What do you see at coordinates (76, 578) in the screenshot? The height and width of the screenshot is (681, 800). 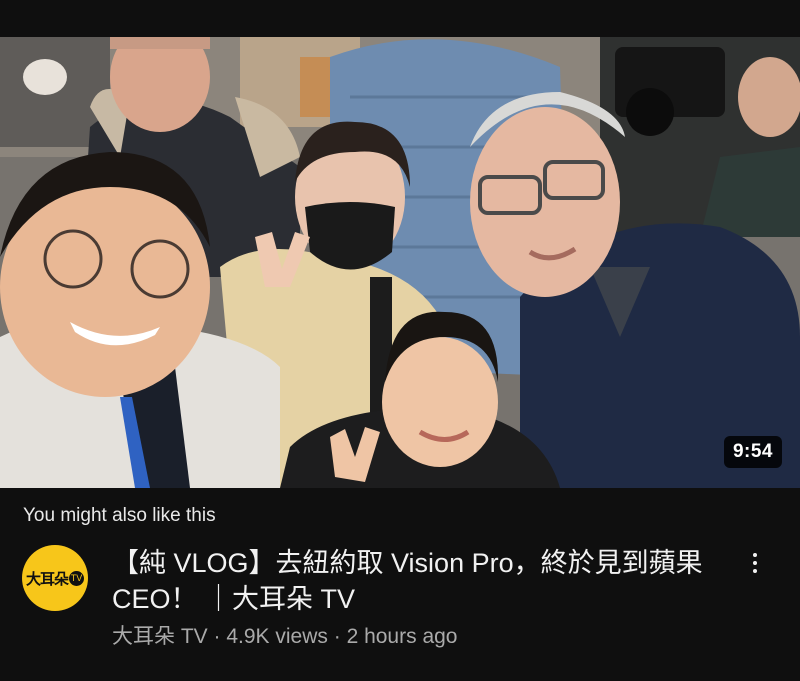 I see `avatar-logo-badge: TV` at bounding box center [76, 578].